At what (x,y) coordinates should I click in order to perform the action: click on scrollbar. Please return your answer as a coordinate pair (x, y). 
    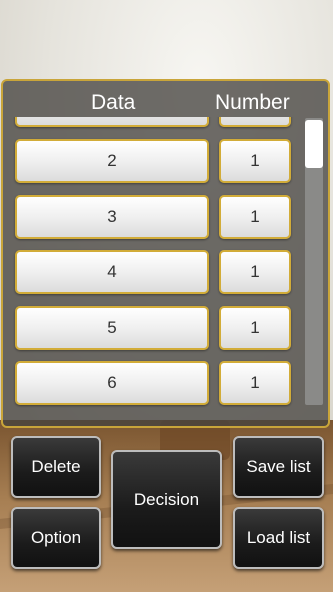
    Looking at the image, I should click on (314, 261).